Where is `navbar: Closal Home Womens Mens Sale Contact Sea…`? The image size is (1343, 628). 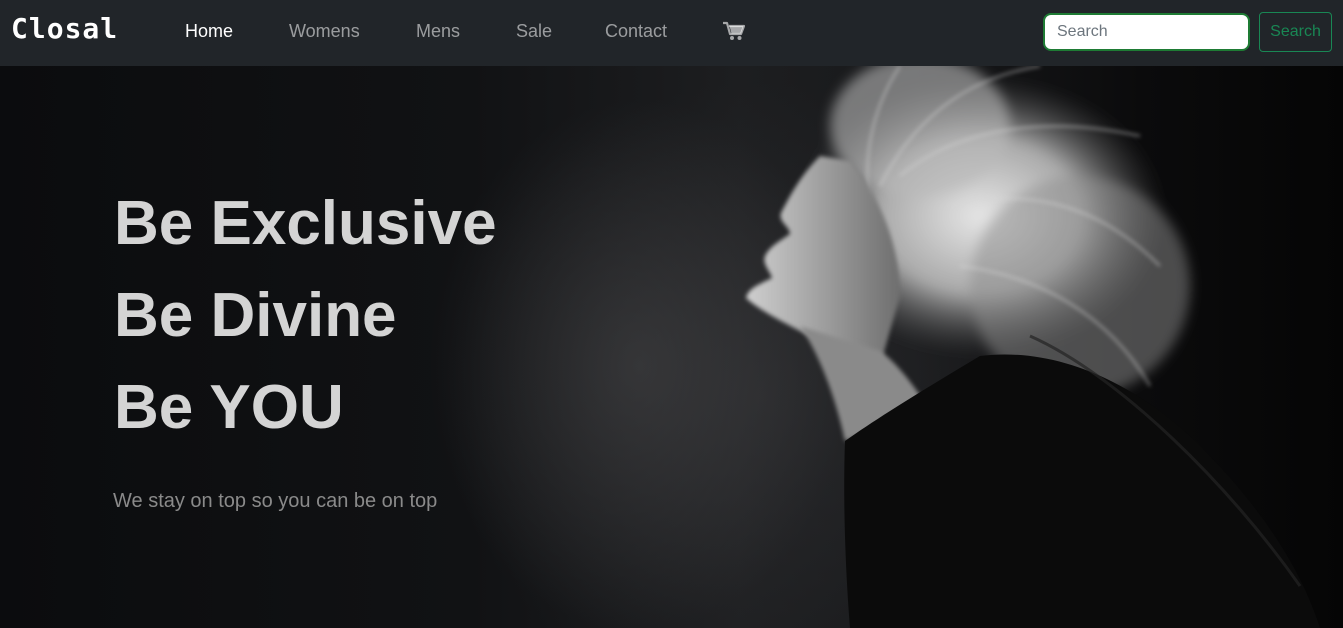
navbar: Closal Home Womens Mens Sale Contact Sea… is located at coordinates (671, 33).